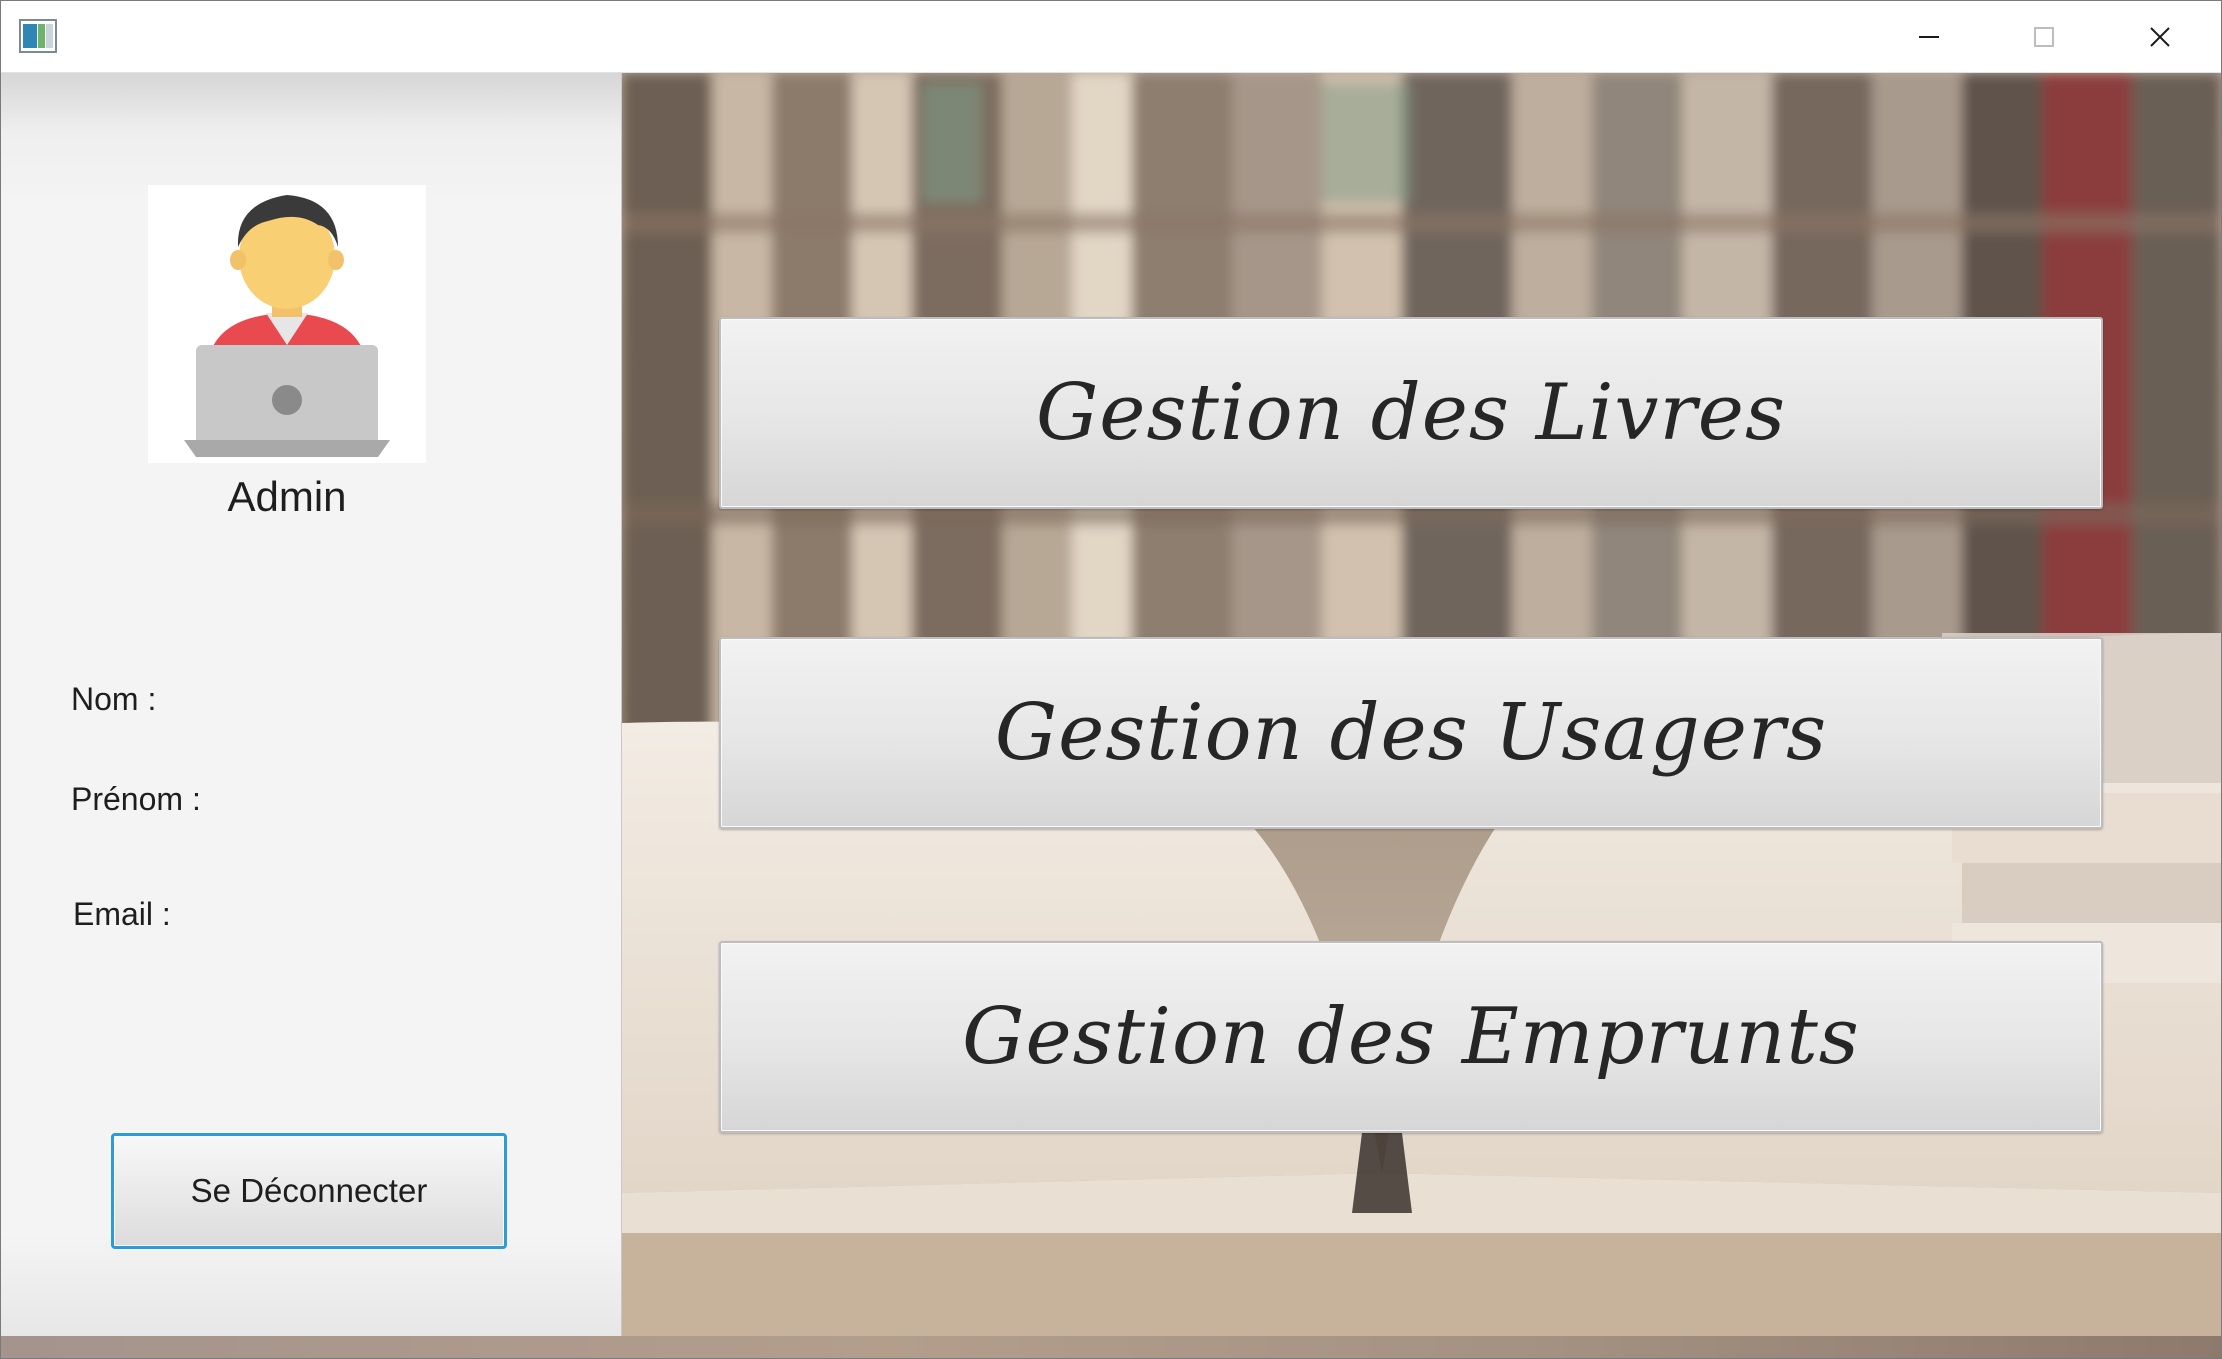 The height and width of the screenshot is (1359, 2222). What do you see at coordinates (136, 799) in the screenshot?
I see `prenom-label: Prénom :` at bounding box center [136, 799].